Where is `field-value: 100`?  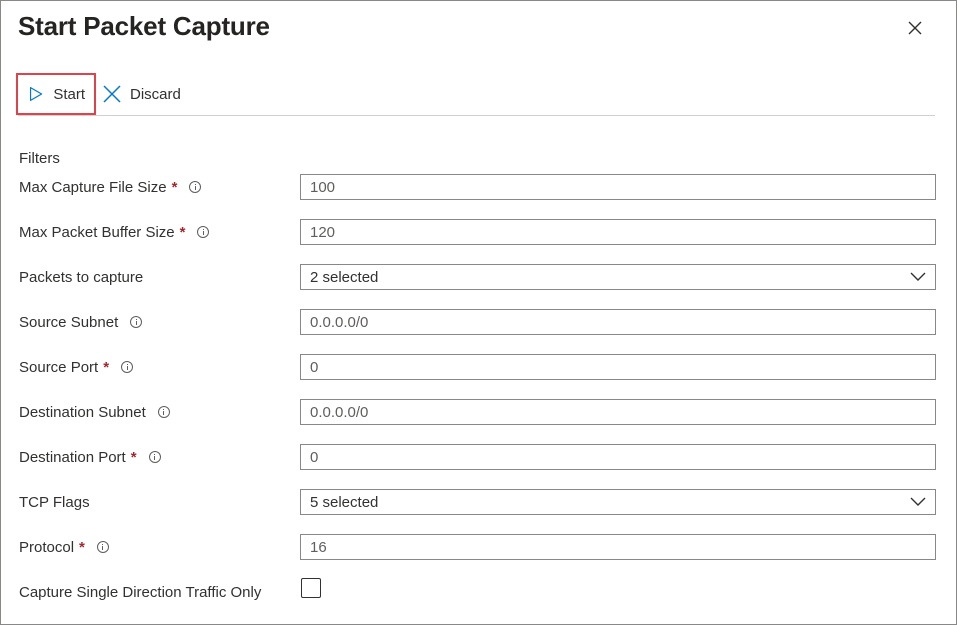 field-value: 100 is located at coordinates (323, 187).